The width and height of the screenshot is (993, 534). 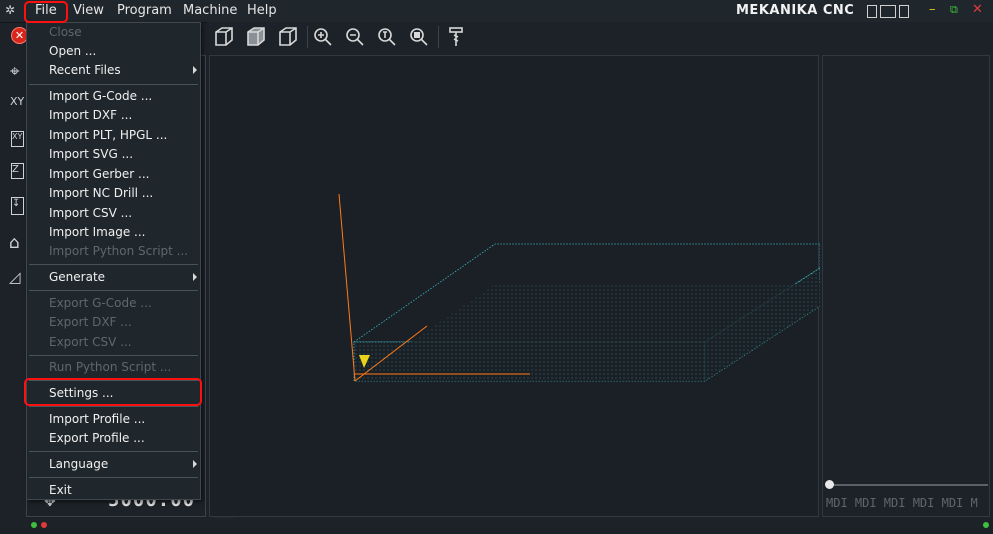 I want to click on view-toolbar, so click(x=600, y=37).